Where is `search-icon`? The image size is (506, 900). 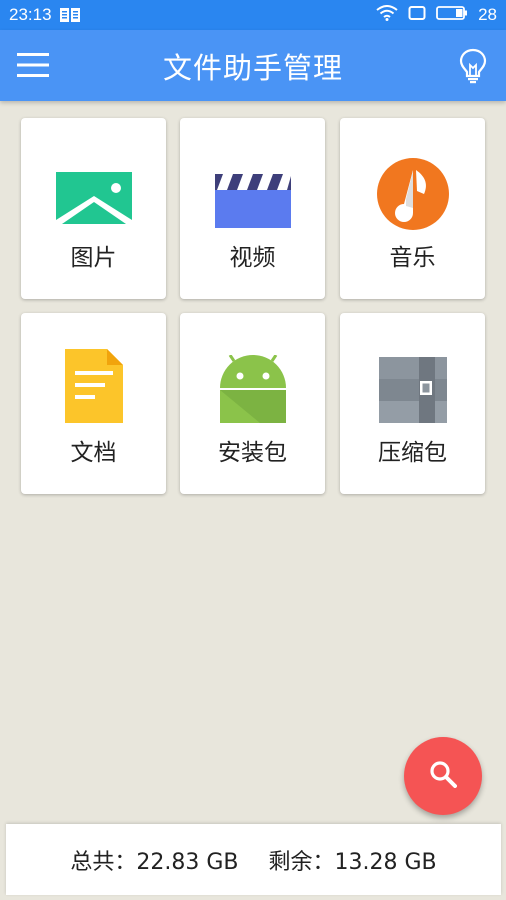 search-icon is located at coordinates (443, 776).